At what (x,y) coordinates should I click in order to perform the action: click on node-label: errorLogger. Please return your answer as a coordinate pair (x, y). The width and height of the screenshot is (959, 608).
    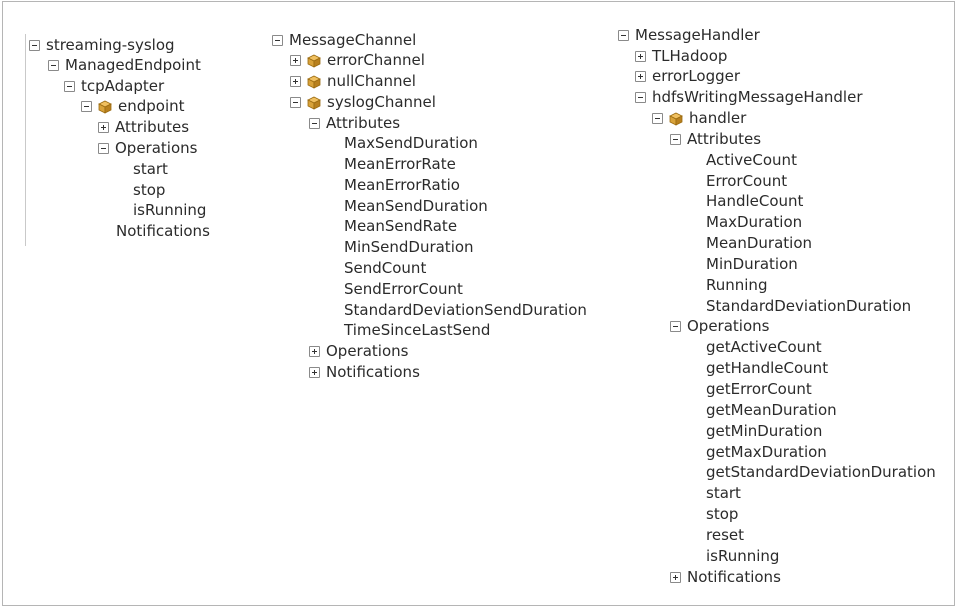
    Looking at the image, I should click on (696, 76).